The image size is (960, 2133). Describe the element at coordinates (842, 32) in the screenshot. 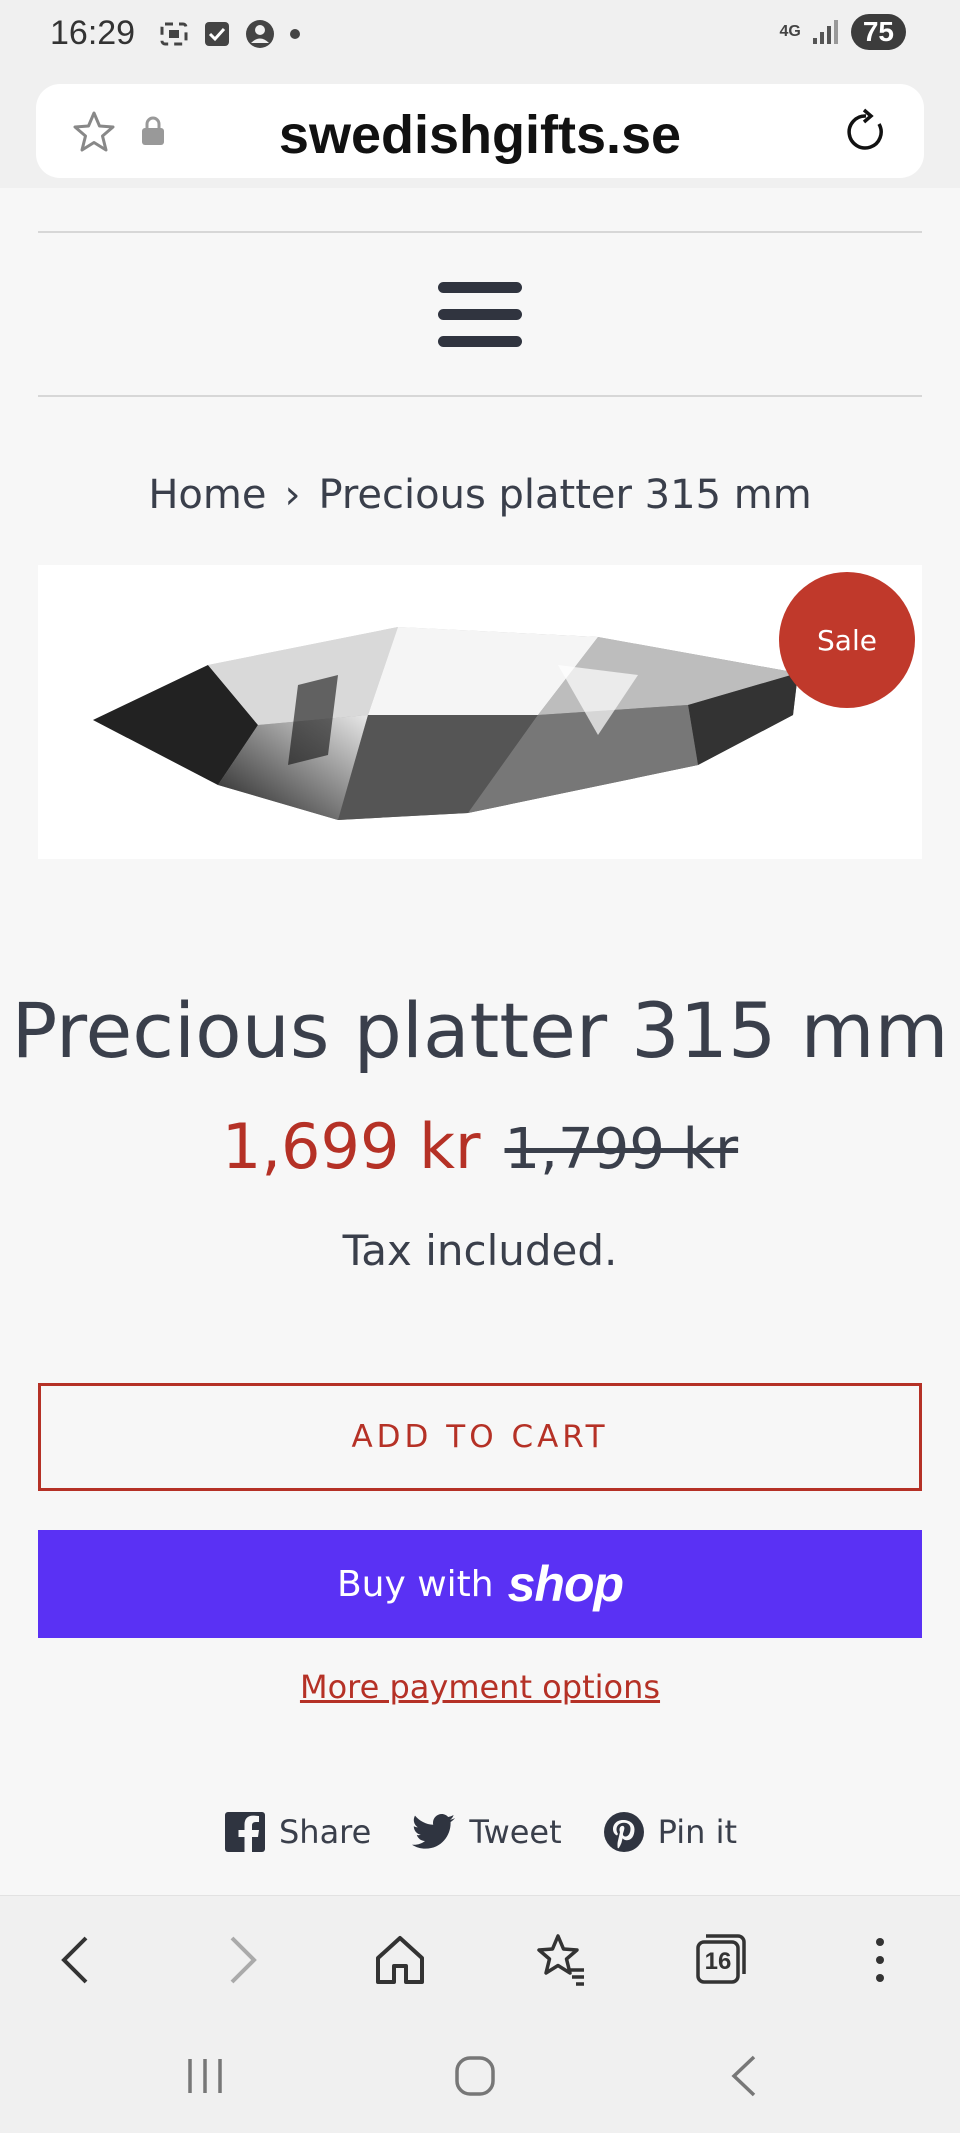

I see `system-icons: 4G 75` at that location.